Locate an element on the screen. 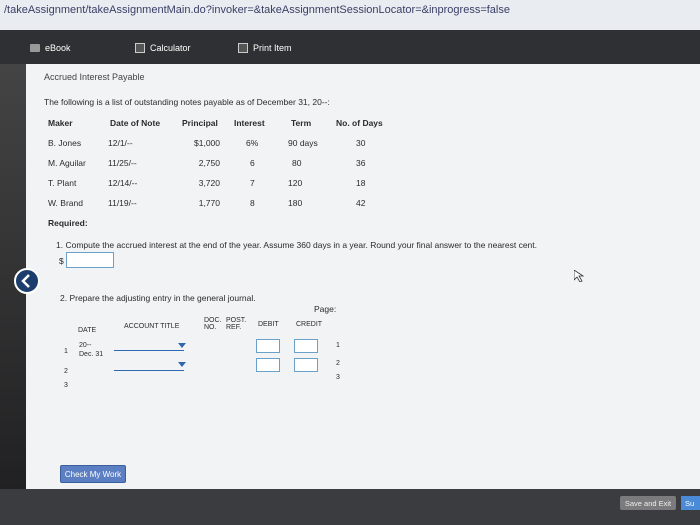  table-cell: 42 is located at coordinates (361, 203).